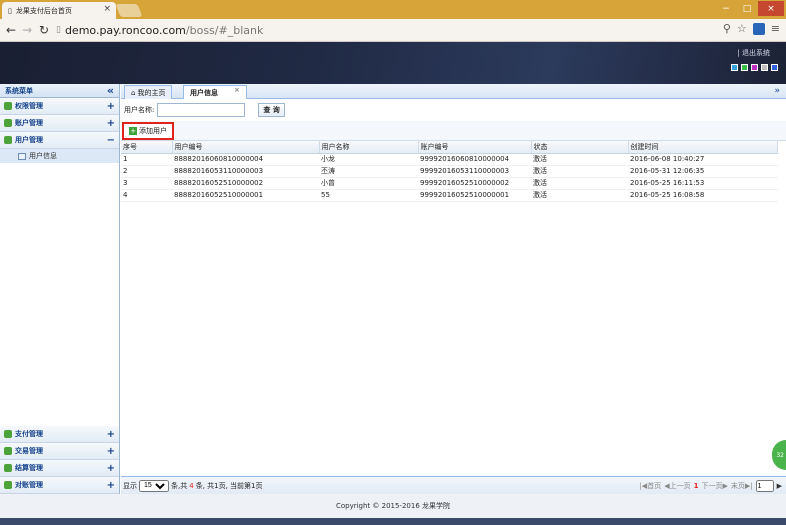 The image size is (786, 525). Describe the element at coordinates (747, 8) in the screenshot. I see `maximize-button: □` at that location.